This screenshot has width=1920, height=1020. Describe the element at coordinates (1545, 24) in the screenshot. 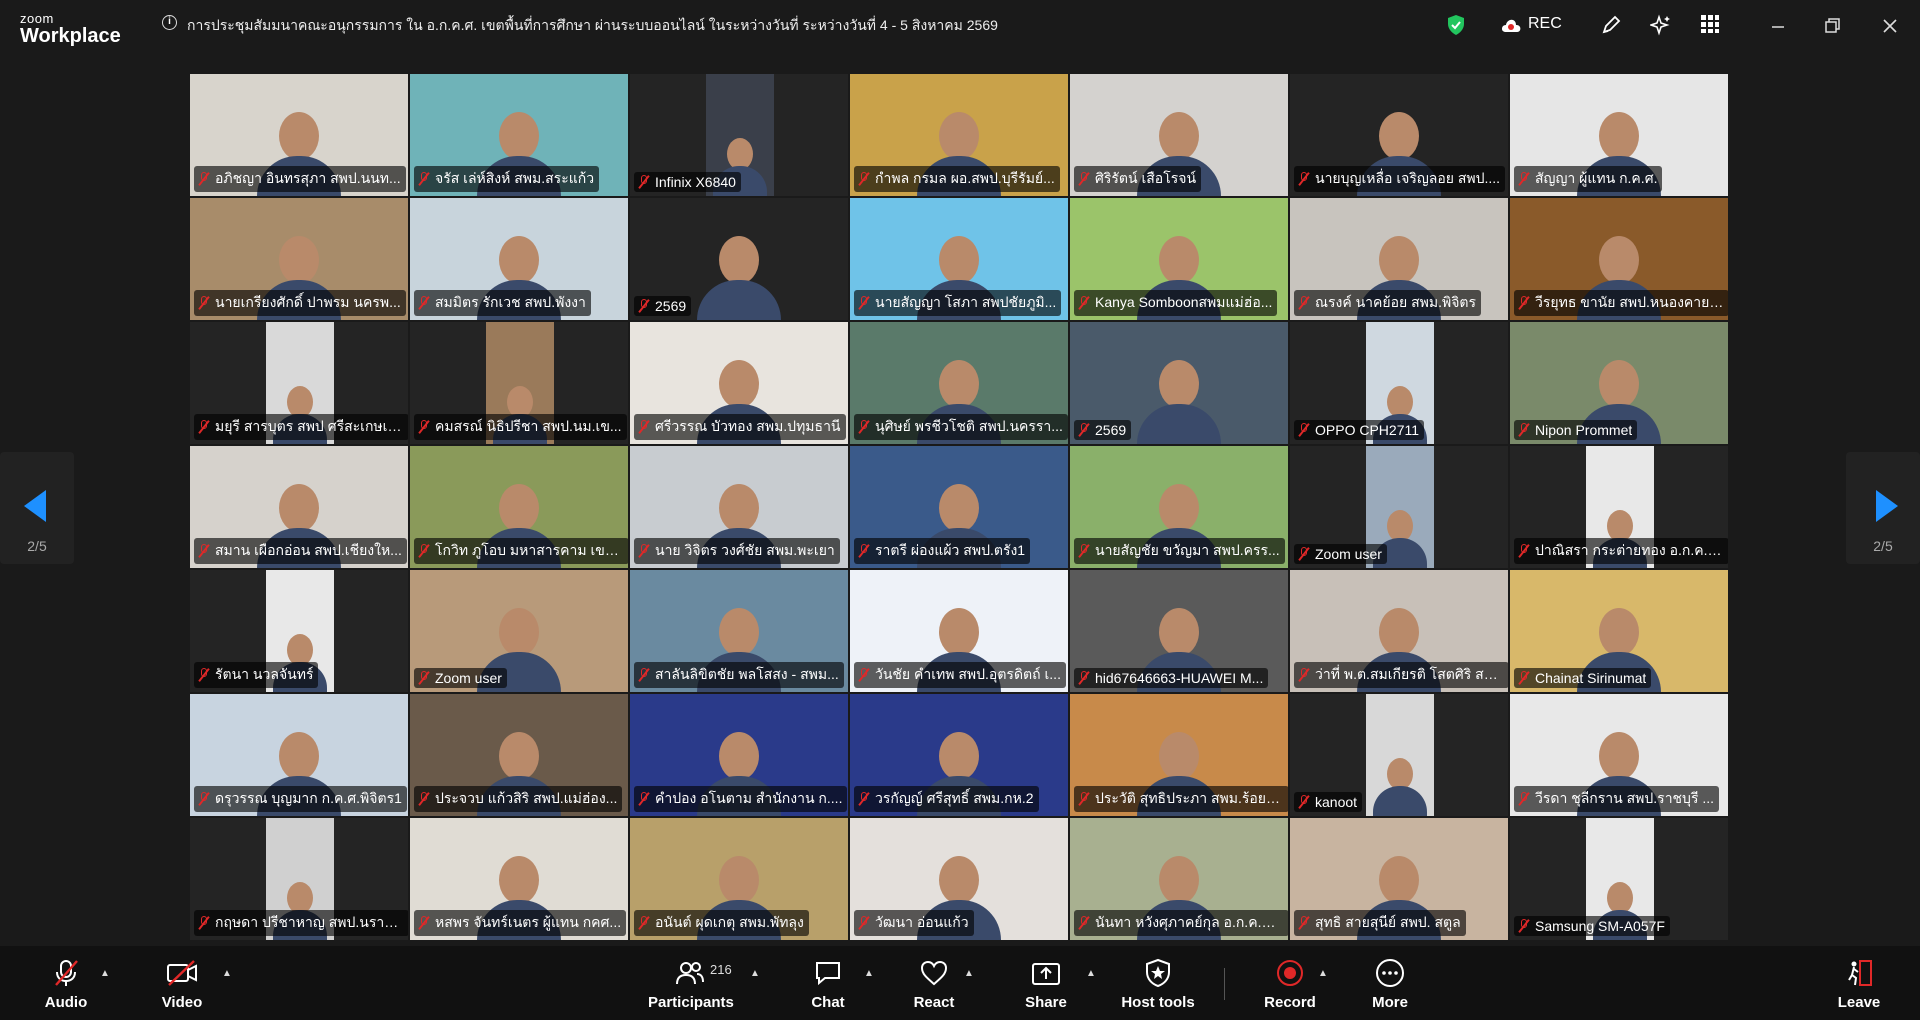

I see `rec-label: REC` at that location.